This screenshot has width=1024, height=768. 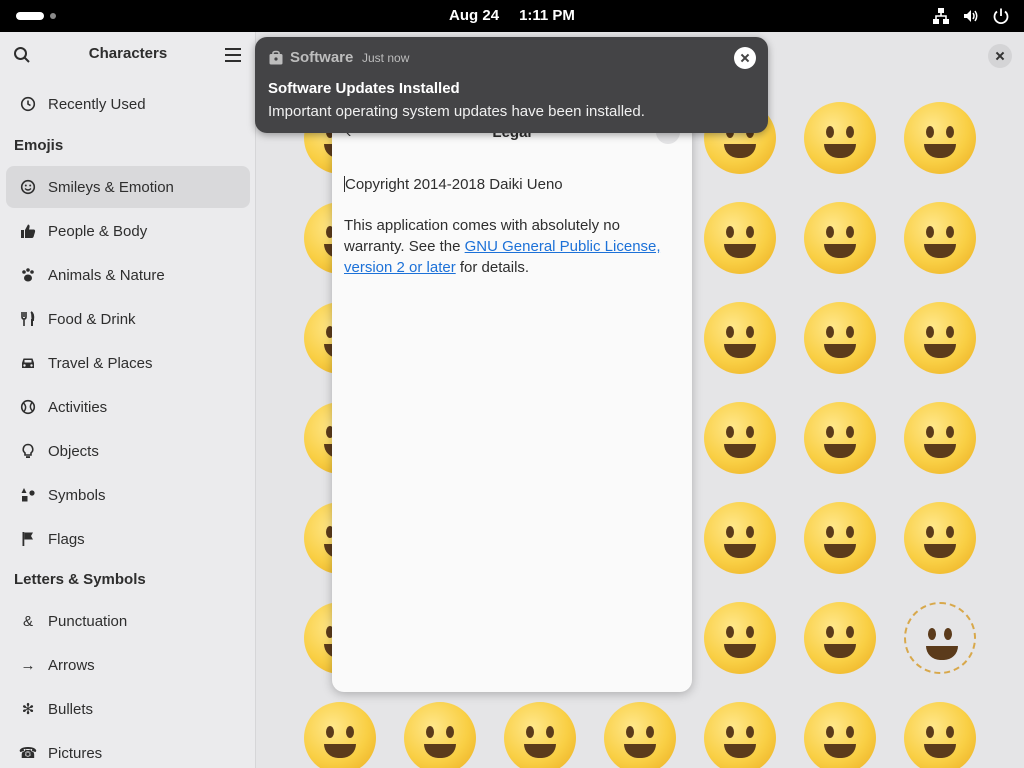 I want to click on sidebar-item-objects: Objects, so click(x=128, y=451).